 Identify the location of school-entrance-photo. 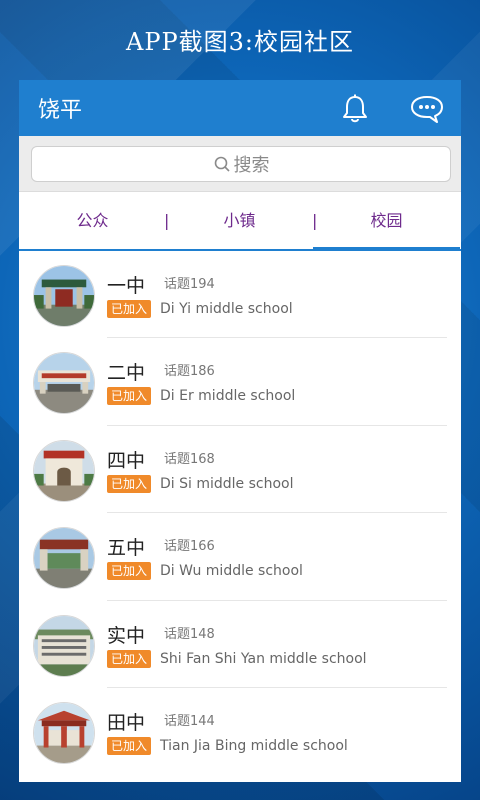
(64, 383).